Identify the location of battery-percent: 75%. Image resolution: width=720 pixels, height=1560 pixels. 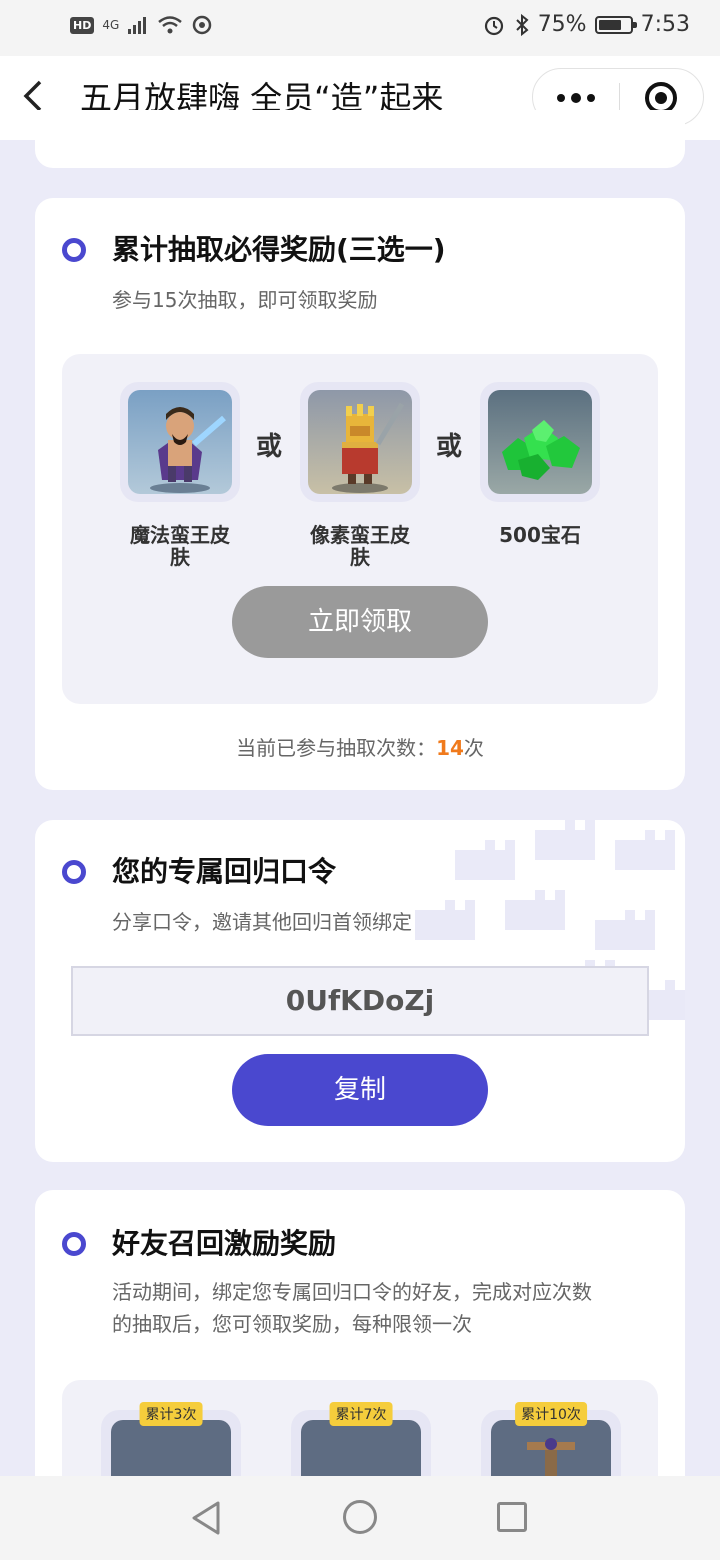
(562, 24).